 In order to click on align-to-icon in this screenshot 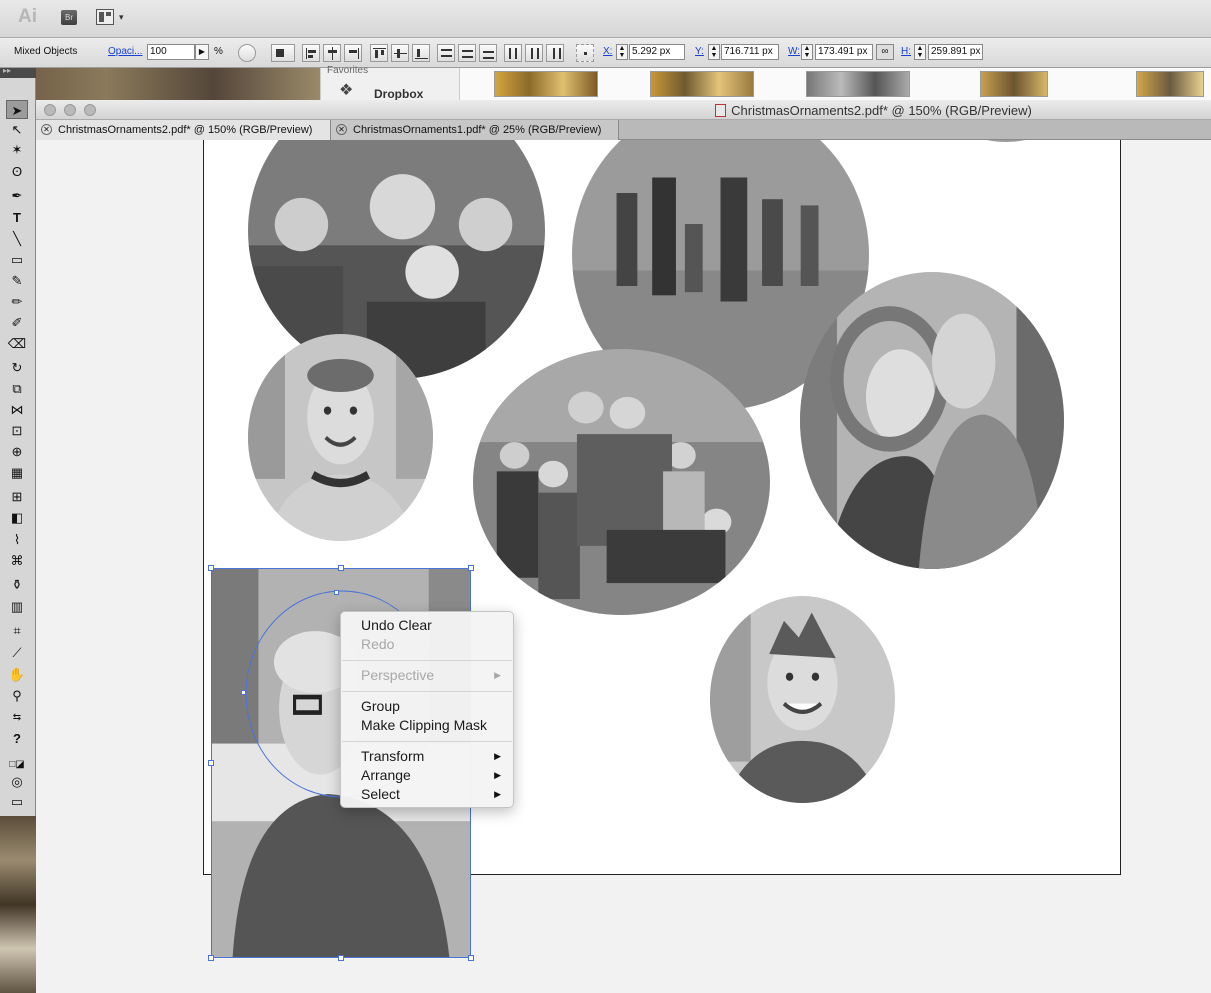, I will do `click(283, 53)`.